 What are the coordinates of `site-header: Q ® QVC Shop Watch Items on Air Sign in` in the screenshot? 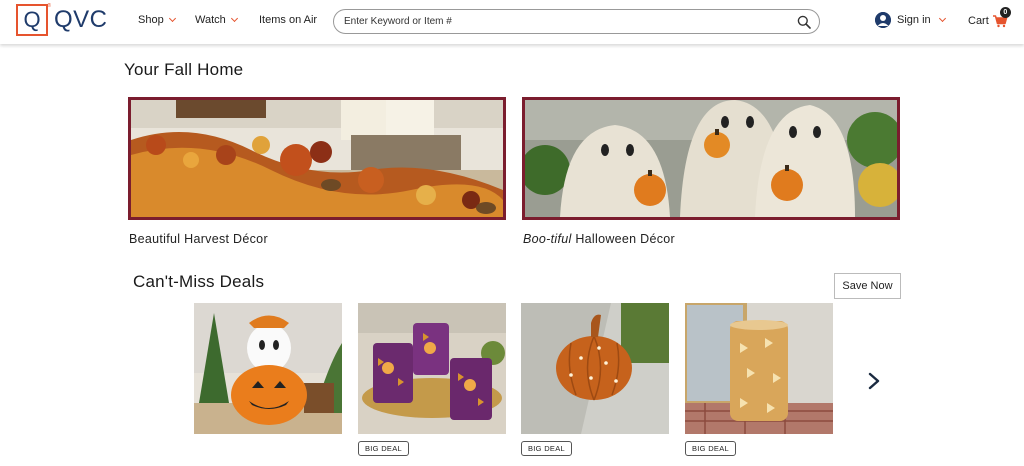 It's located at (512, 22).